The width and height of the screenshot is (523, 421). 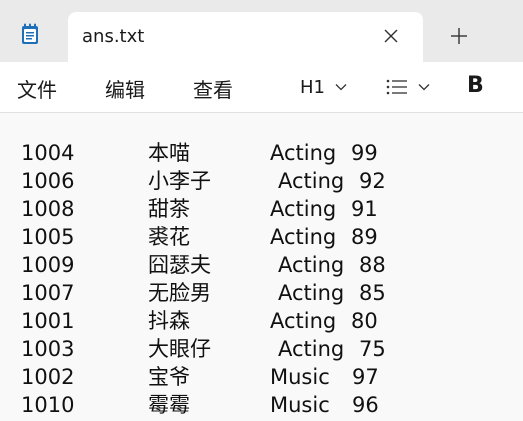 I want to click on line-score: 75, so click(x=372, y=349).